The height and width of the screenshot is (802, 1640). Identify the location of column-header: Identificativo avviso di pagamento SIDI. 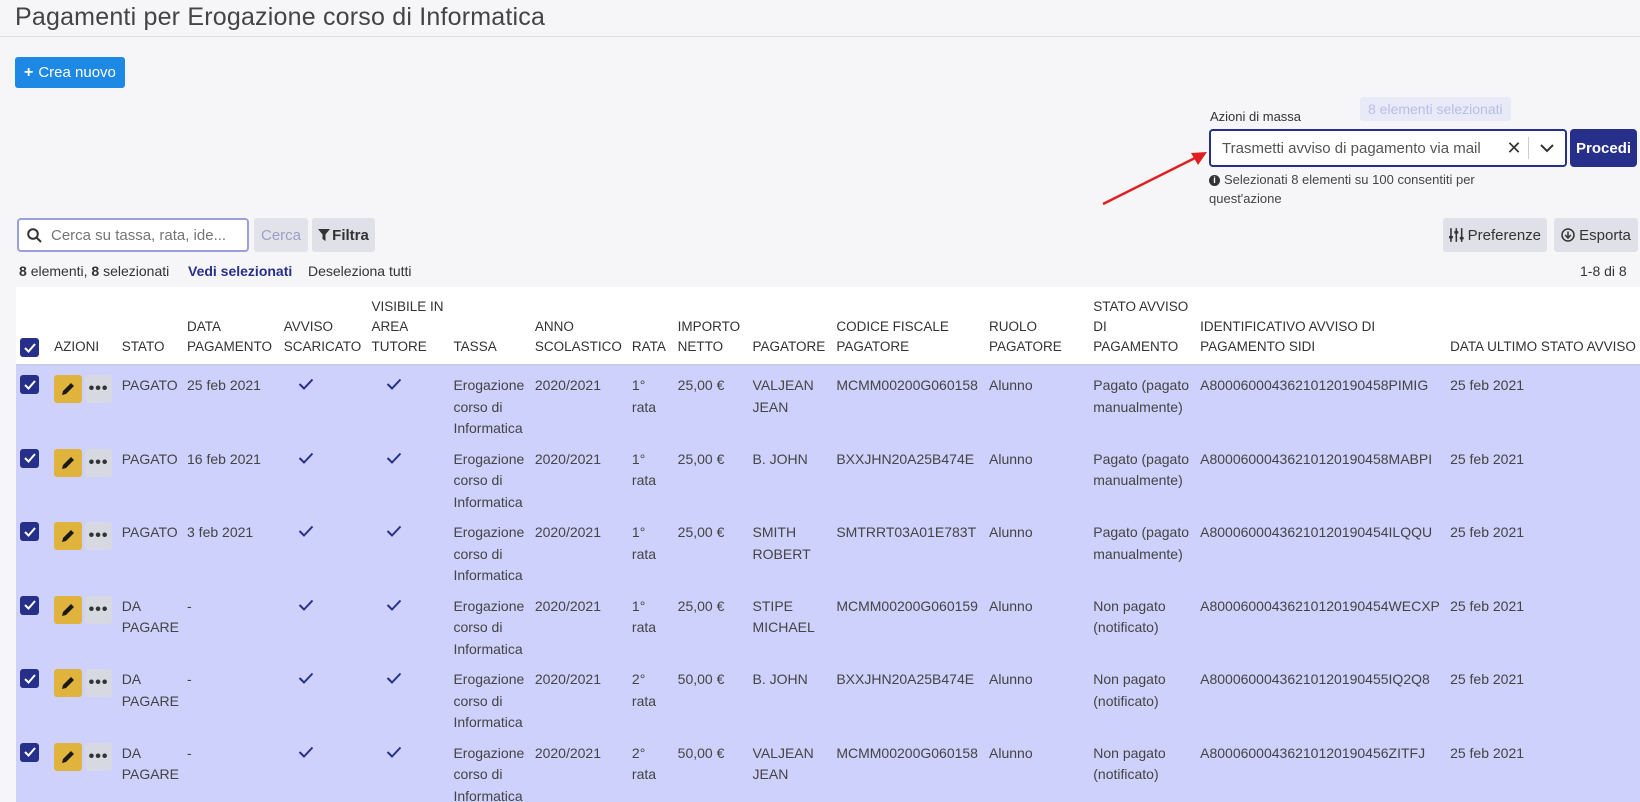
(1321, 326).